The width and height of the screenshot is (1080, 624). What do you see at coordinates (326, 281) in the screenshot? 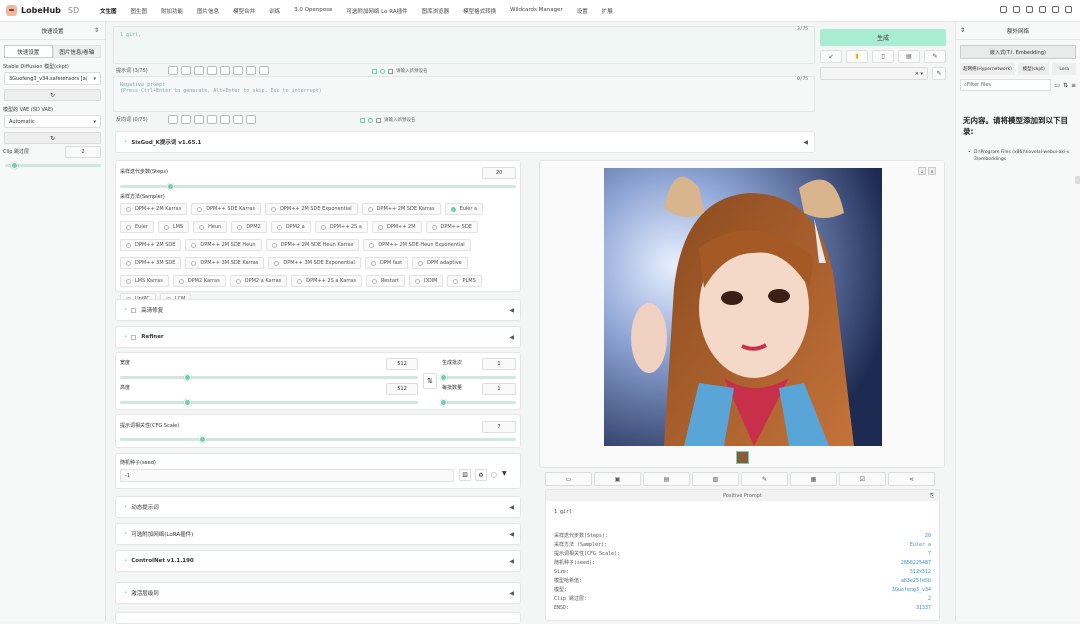
I see `sampler-option: DPM++ 2S a Karras` at bounding box center [326, 281].